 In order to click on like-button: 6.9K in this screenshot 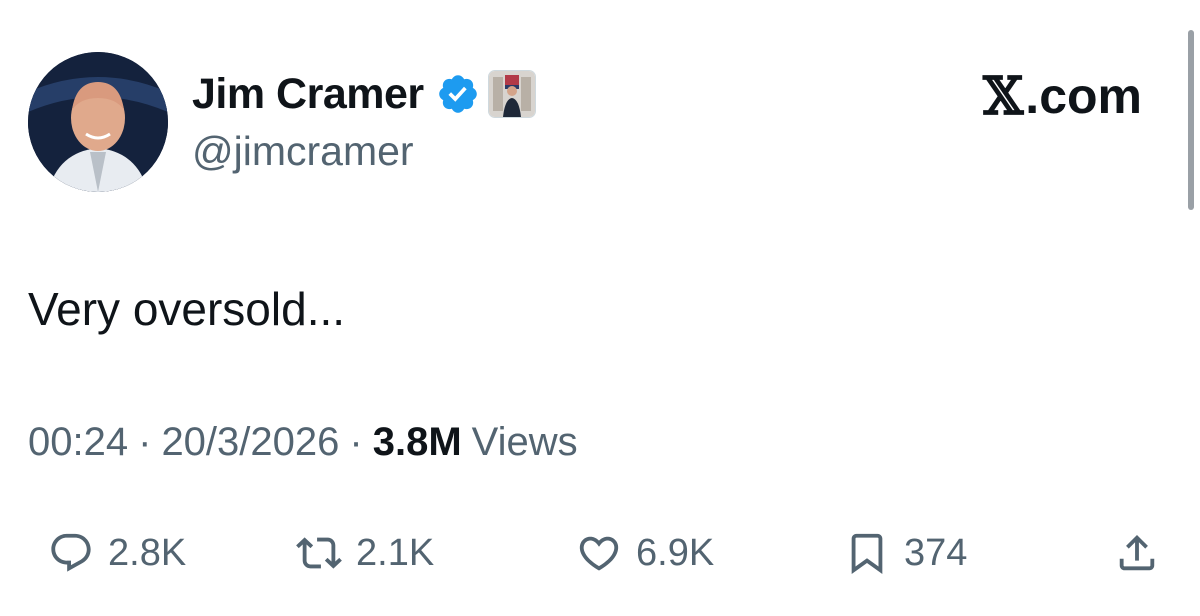, I will do `click(645, 553)`.